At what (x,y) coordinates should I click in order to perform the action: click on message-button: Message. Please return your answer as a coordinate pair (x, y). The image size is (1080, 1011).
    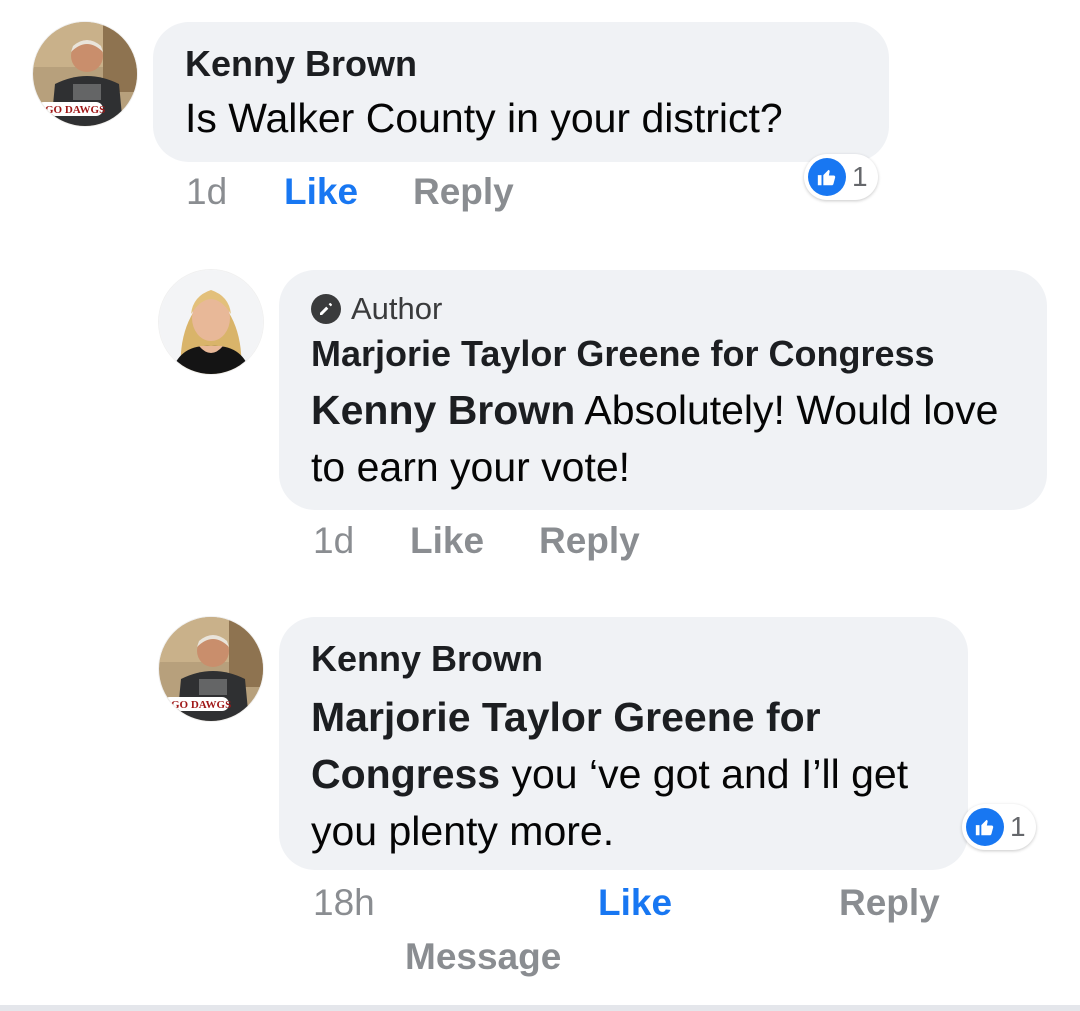
    Looking at the image, I should click on (483, 957).